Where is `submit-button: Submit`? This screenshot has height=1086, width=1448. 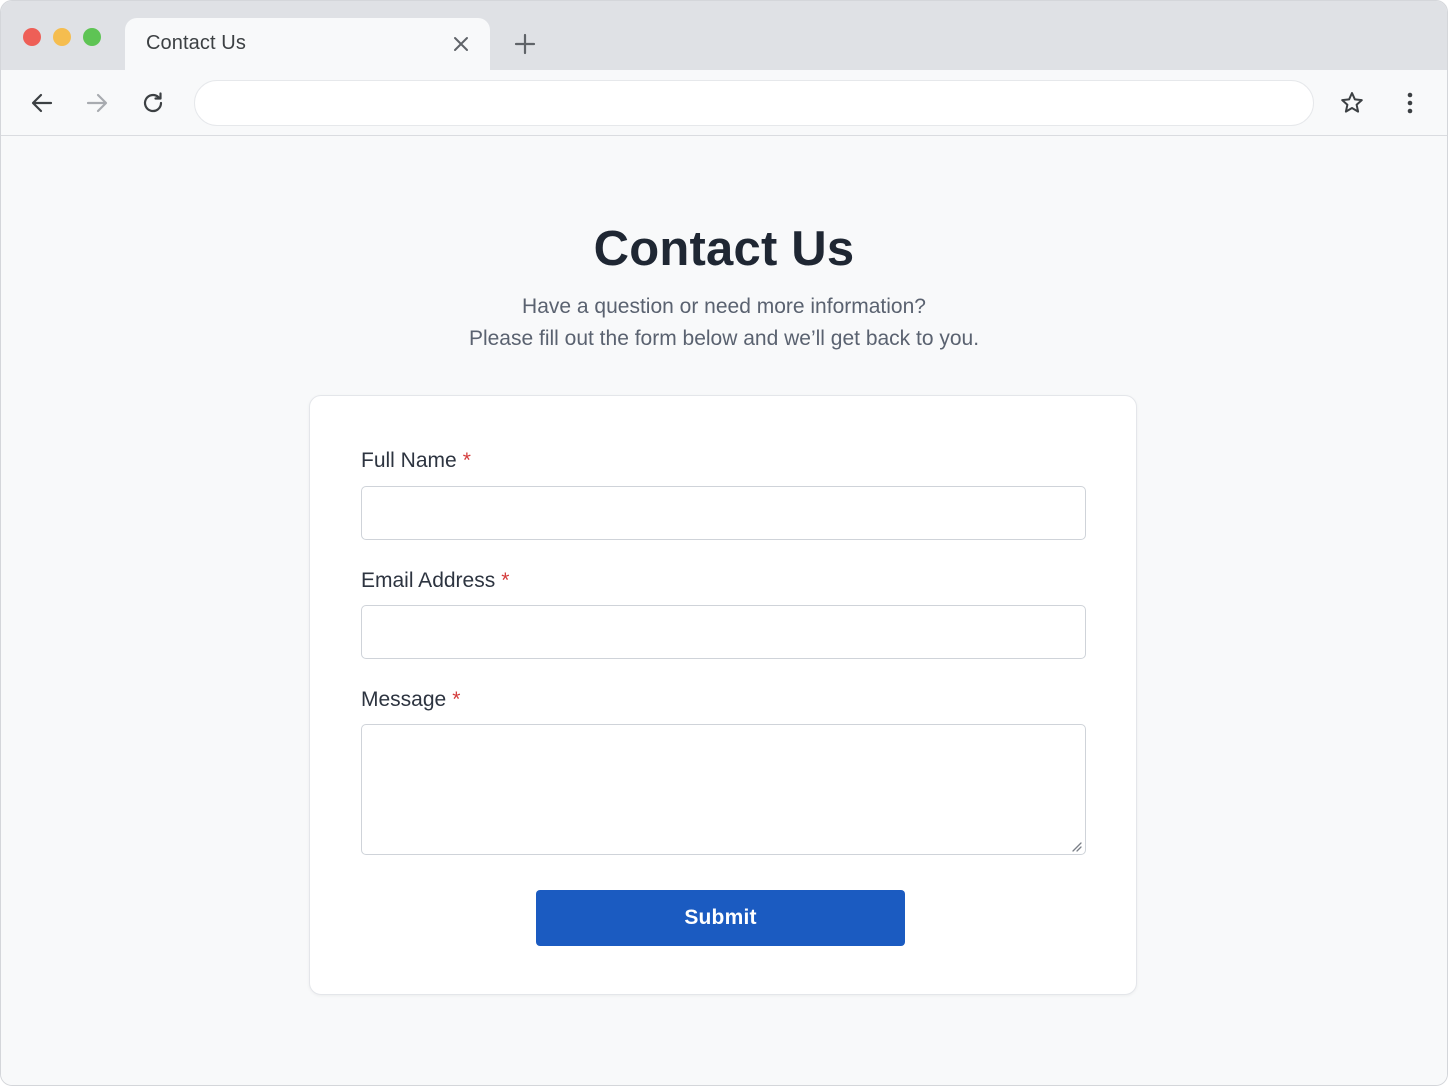
submit-button: Submit is located at coordinates (720, 918).